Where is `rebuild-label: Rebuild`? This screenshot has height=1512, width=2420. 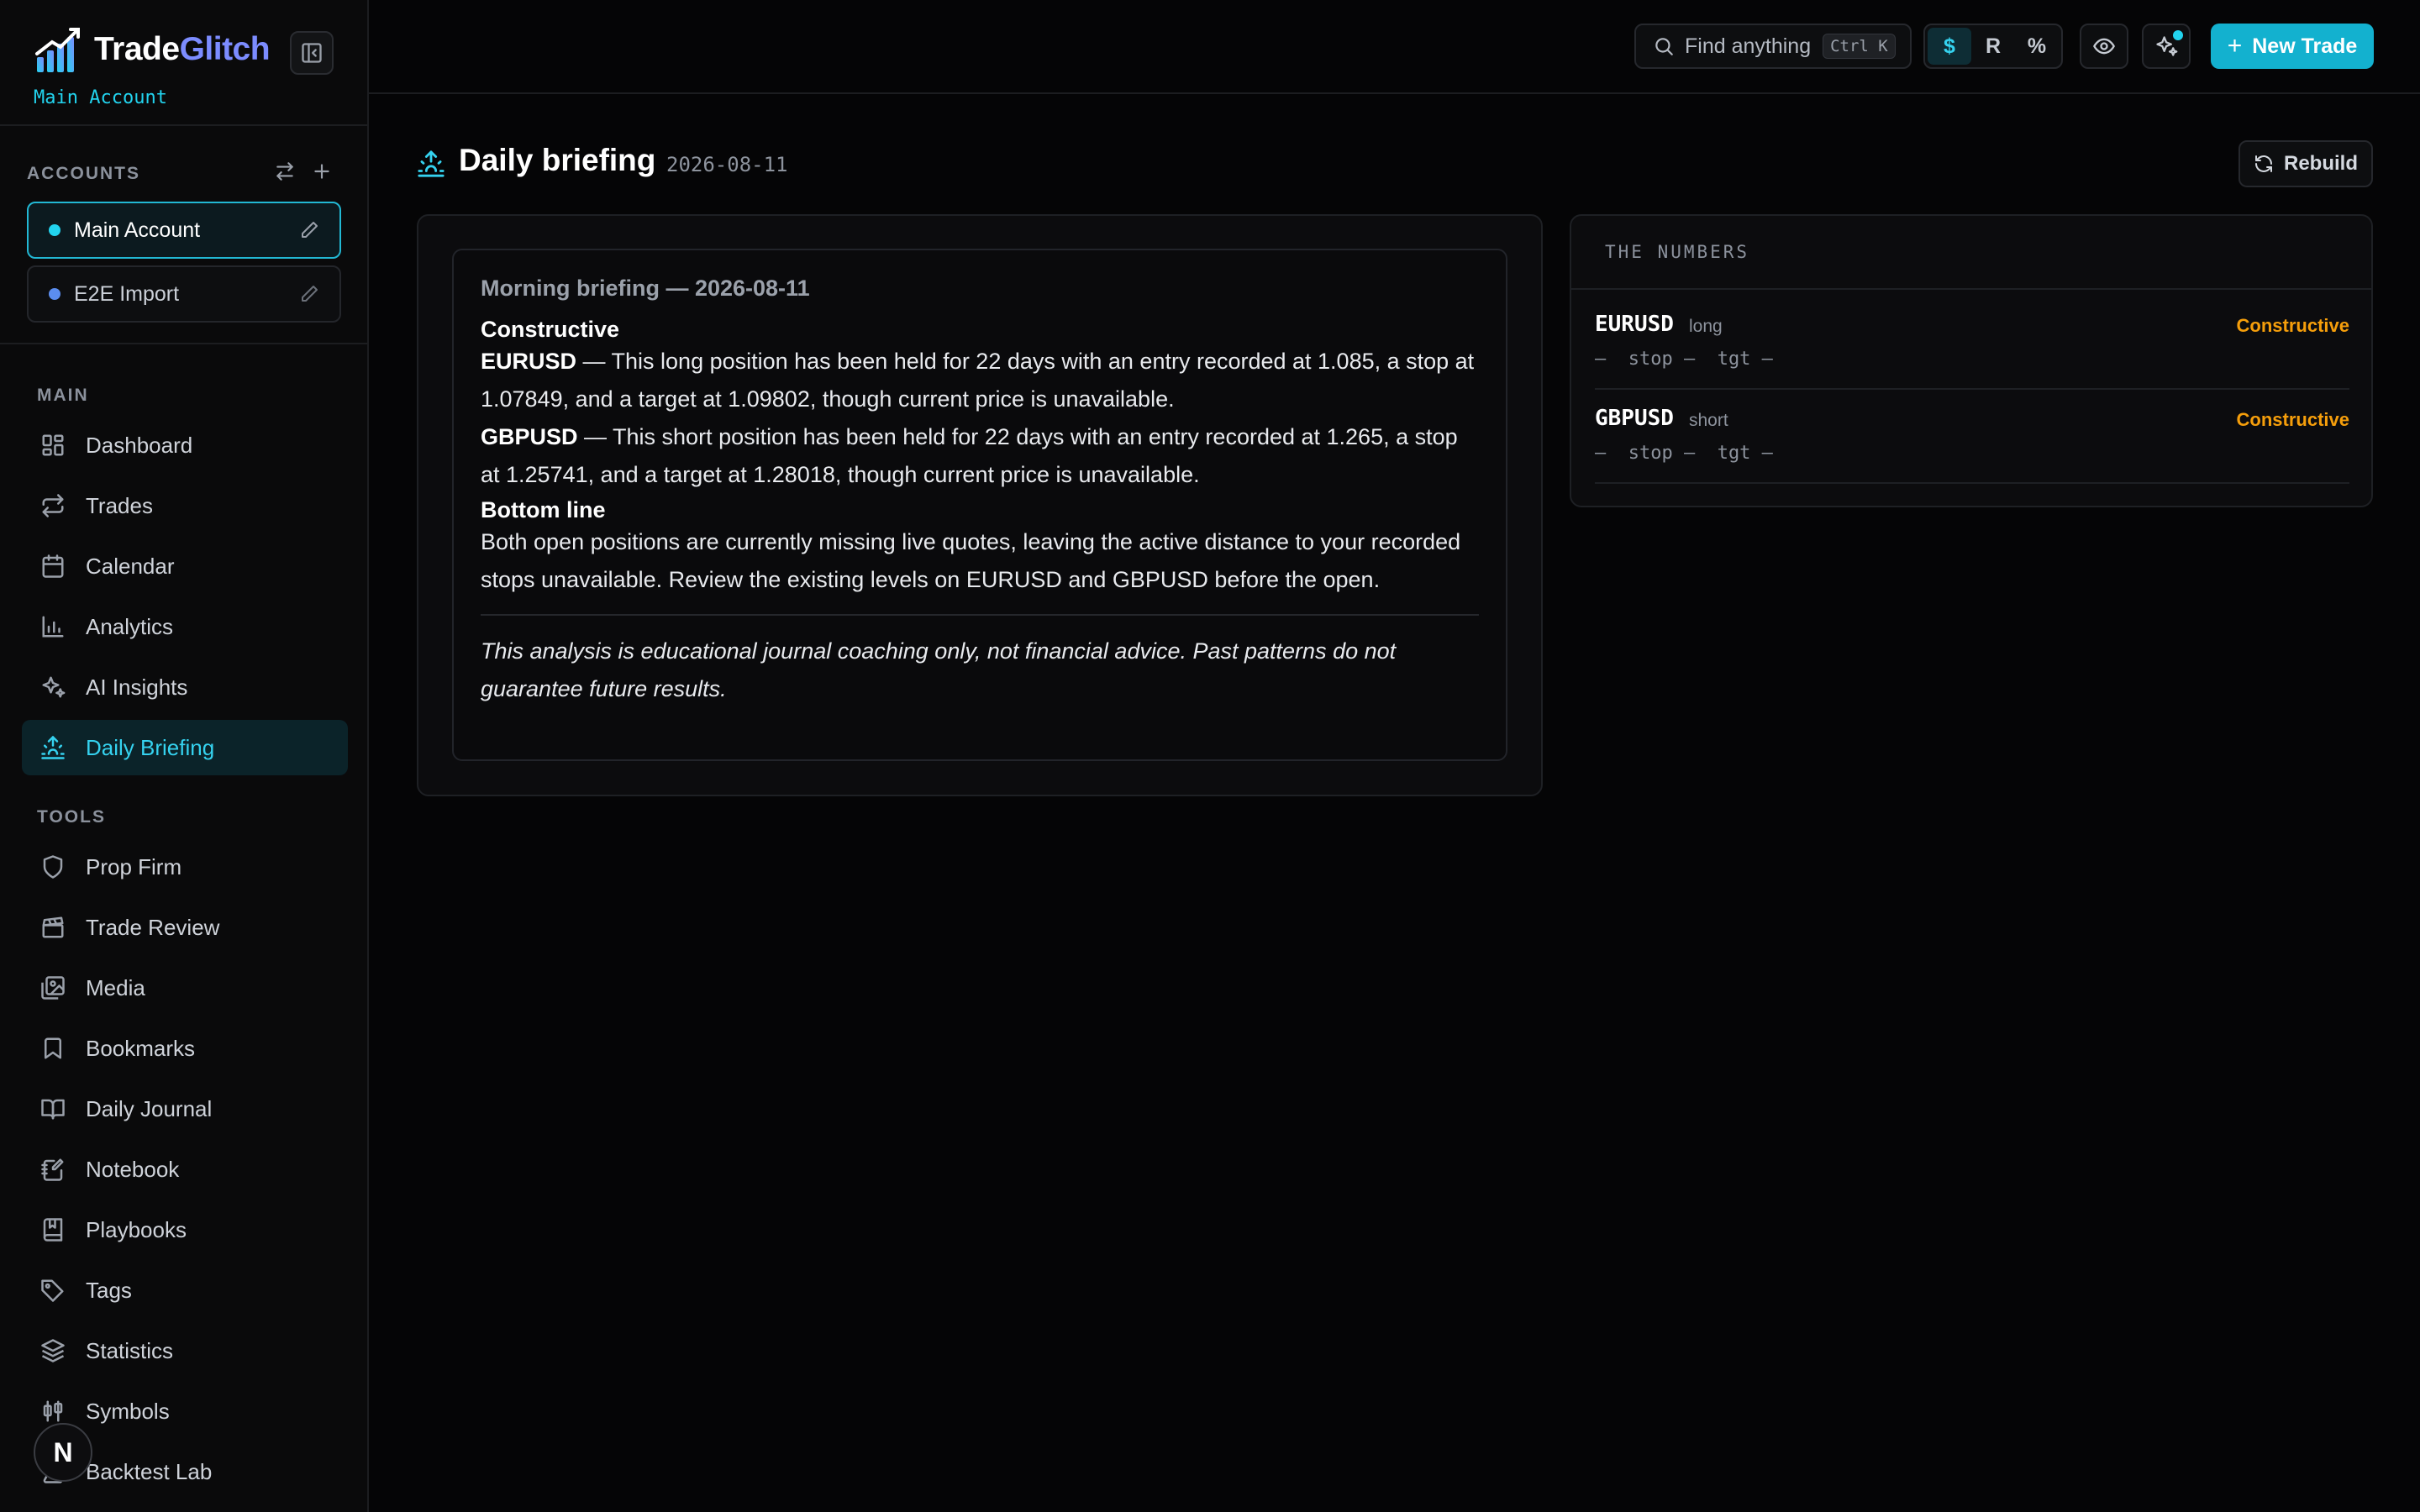
rebuild-label: Rebuild is located at coordinates (2321, 163).